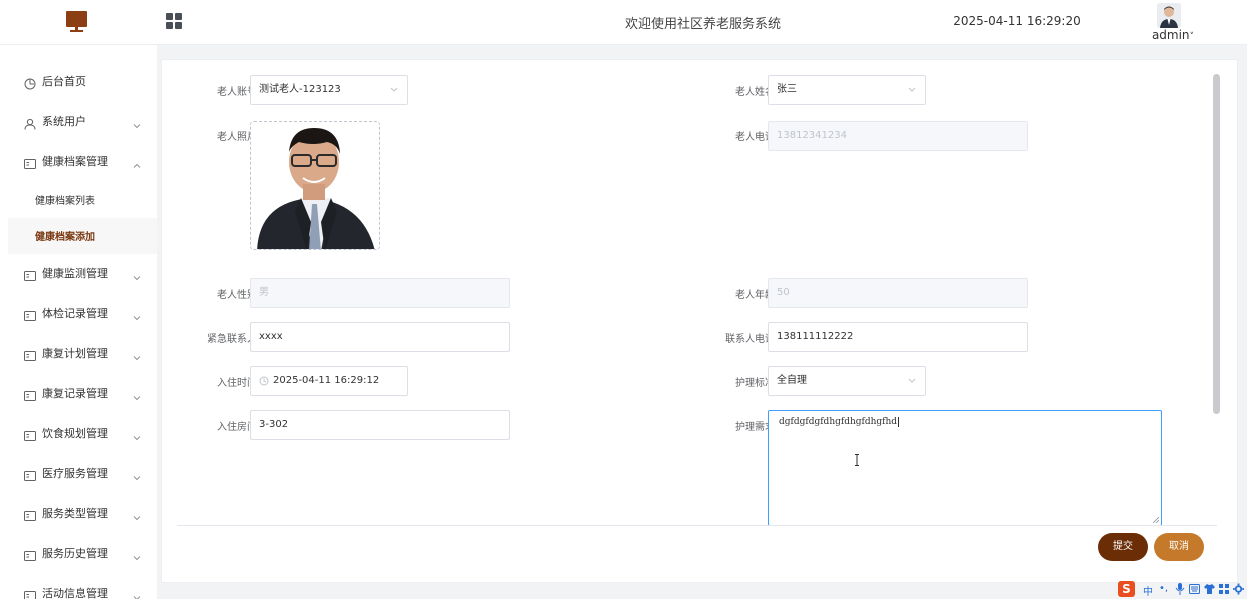  What do you see at coordinates (965, 467) in the screenshot?
I see `care-needs-textarea: dgfdgfdgfdhgfdhgfdhgfhd` at bounding box center [965, 467].